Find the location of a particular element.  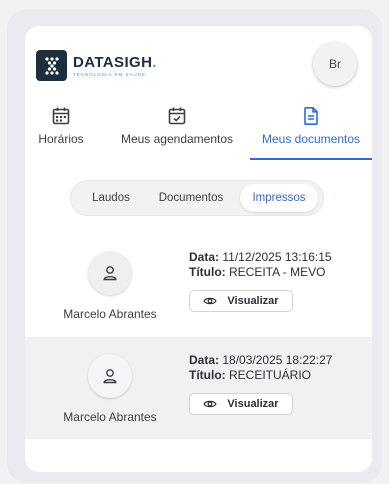

brand-tagline: TECNOLOGIA EM SAÚDE is located at coordinates (110, 74).